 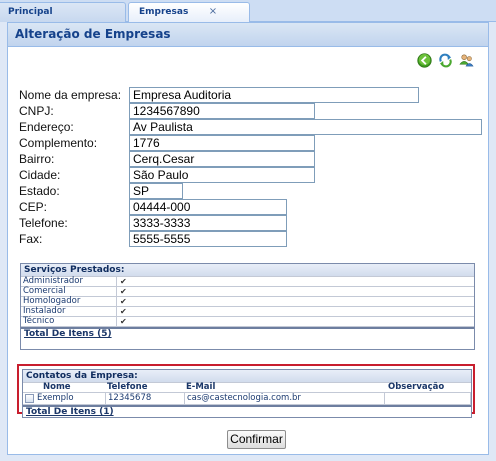 What do you see at coordinates (247, 333) in the screenshot?
I see `servicos-total: Total De Itens (5)` at bounding box center [247, 333].